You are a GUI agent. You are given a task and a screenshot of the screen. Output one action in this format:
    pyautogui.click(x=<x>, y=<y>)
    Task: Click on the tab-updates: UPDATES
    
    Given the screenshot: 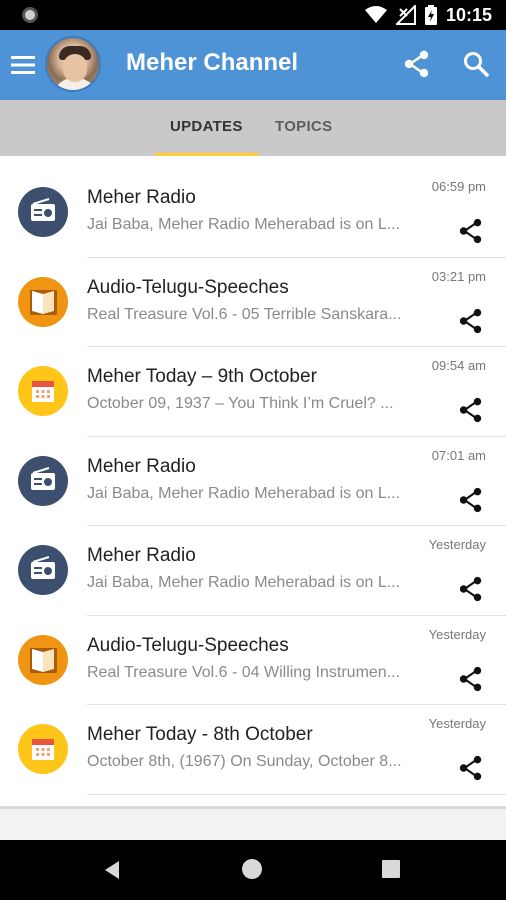 What is the action you would take?
    pyautogui.click(x=206, y=126)
    